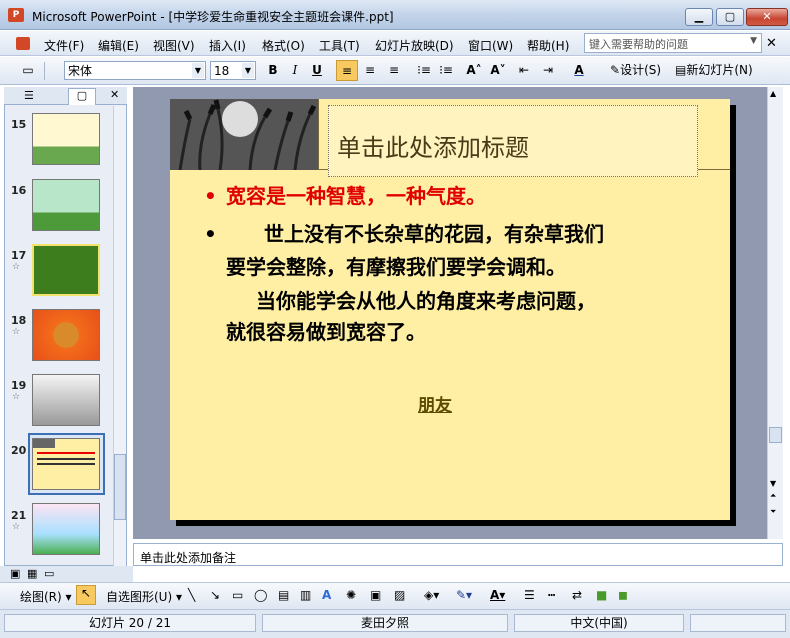 This screenshot has height=638, width=790. I want to click on bullets-icon: ⁝≡, so click(446, 70).